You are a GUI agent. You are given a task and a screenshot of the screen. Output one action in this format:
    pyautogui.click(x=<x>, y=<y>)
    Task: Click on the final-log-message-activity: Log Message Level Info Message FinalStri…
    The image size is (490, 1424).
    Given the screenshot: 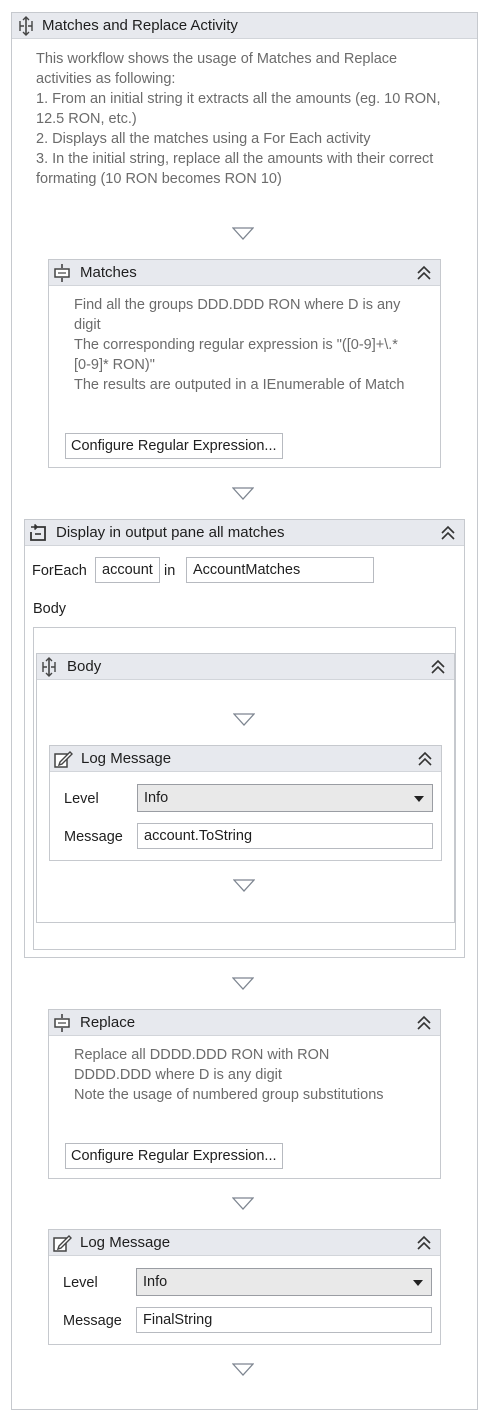 What is the action you would take?
    pyautogui.click(x=244, y=1287)
    